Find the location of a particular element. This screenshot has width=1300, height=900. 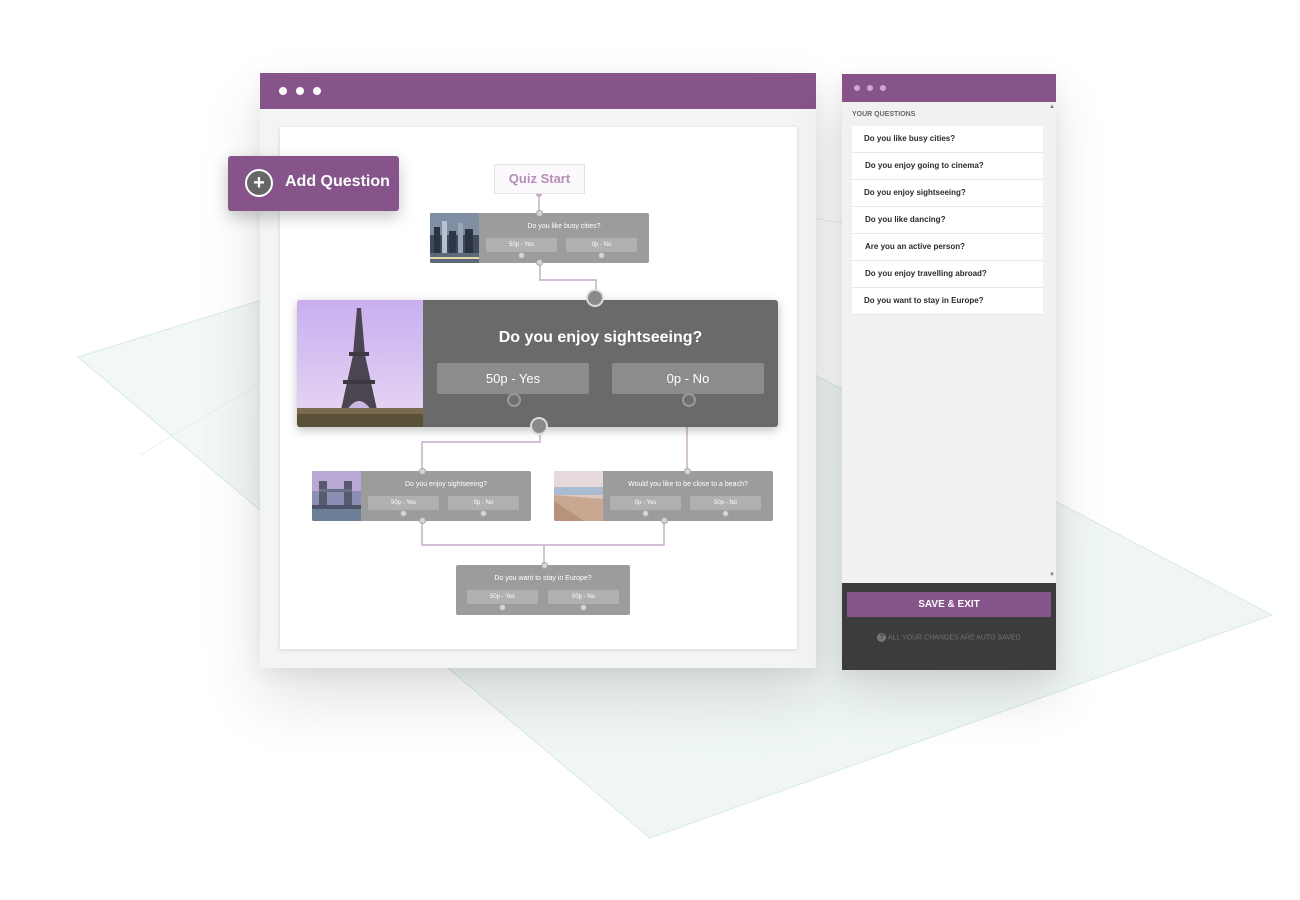

add-question-button: + Add Question is located at coordinates (313, 183).